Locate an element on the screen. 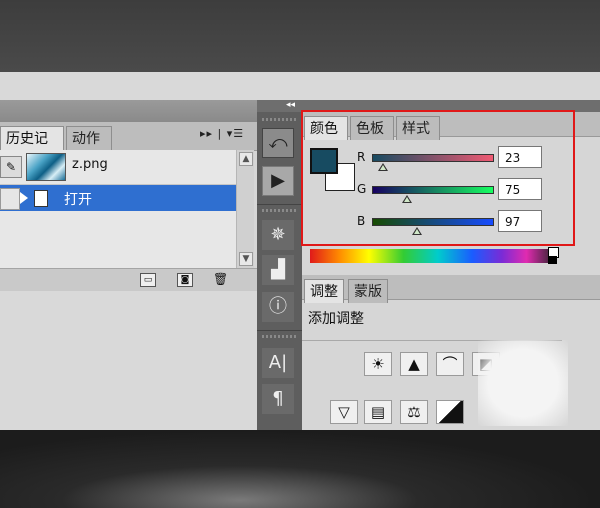 The height and width of the screenshot is (508, 600). adjustments-title: 添加调整 is located at coordinates (336, 319).